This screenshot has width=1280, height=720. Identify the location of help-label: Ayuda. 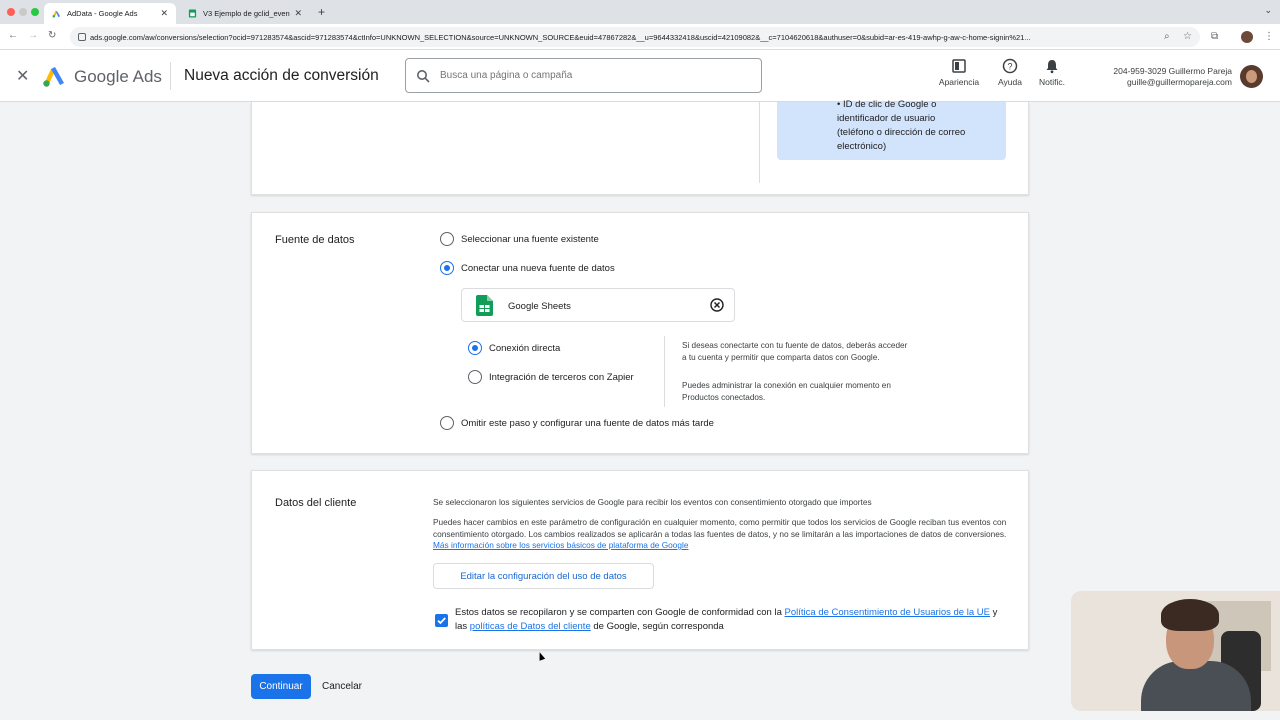
(1010, 82).